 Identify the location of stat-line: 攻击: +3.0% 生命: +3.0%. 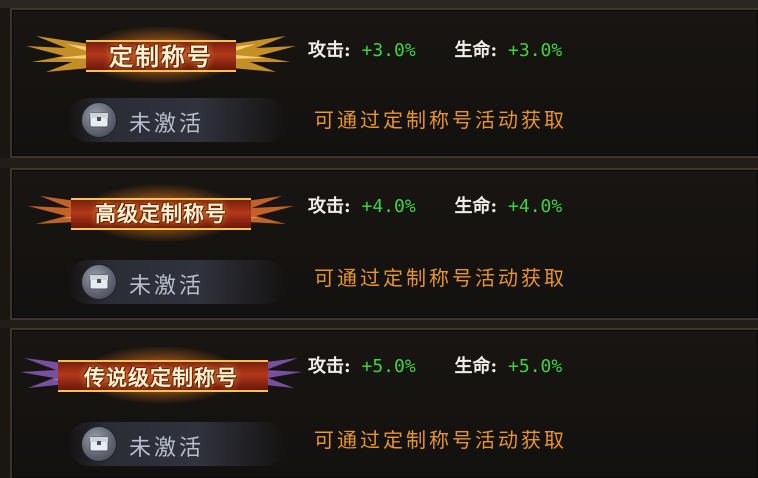
(435, 50).